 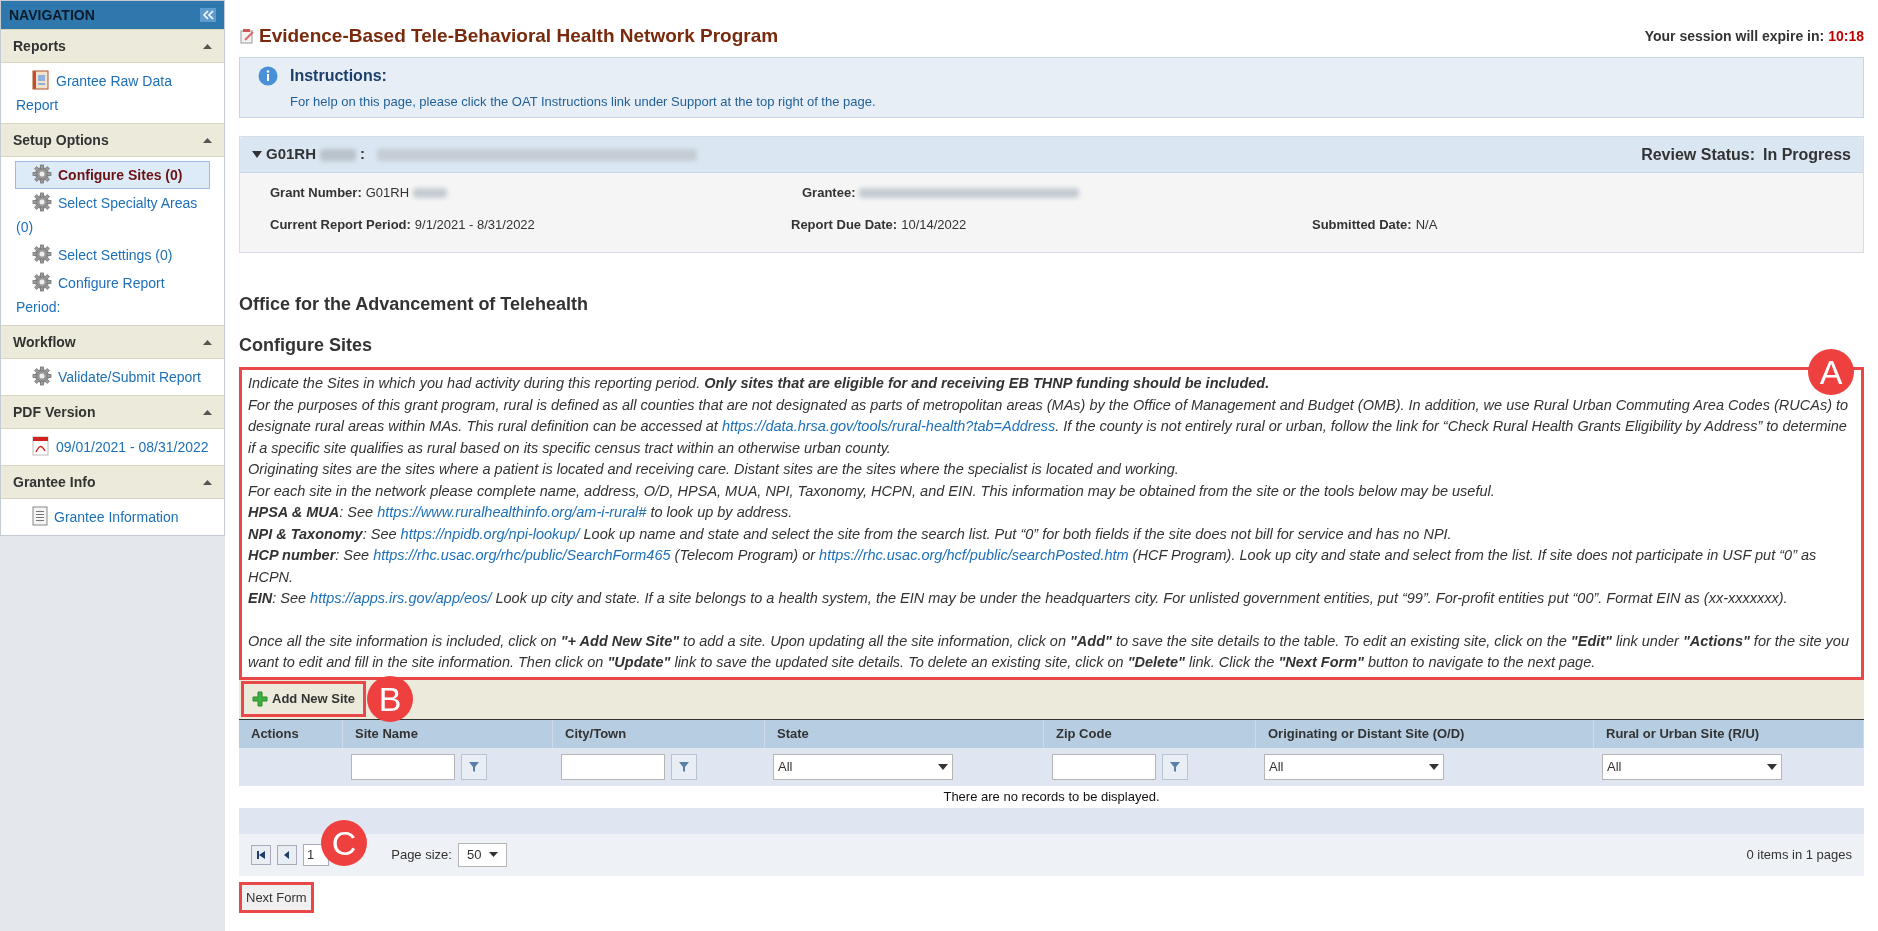 I want to click on document-icon, so click(x=40, y=516).